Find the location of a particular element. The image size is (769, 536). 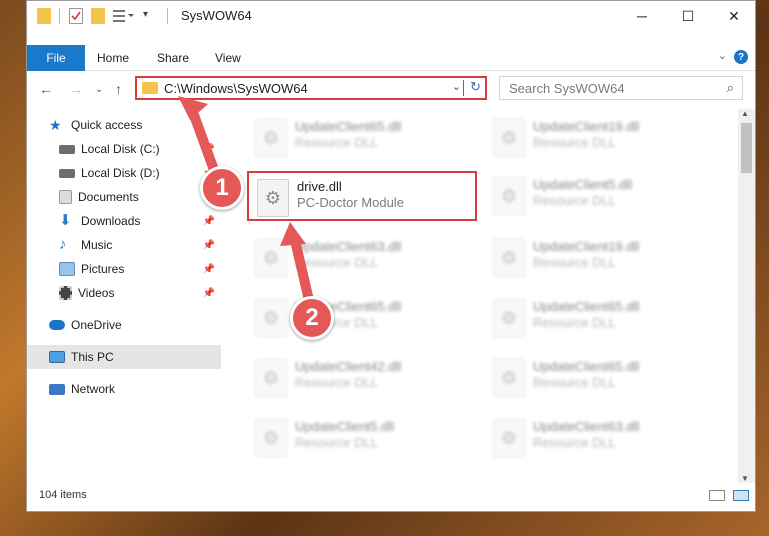

sidebar-item-onedrive: OneDrive is located at coordinates (124, 325).